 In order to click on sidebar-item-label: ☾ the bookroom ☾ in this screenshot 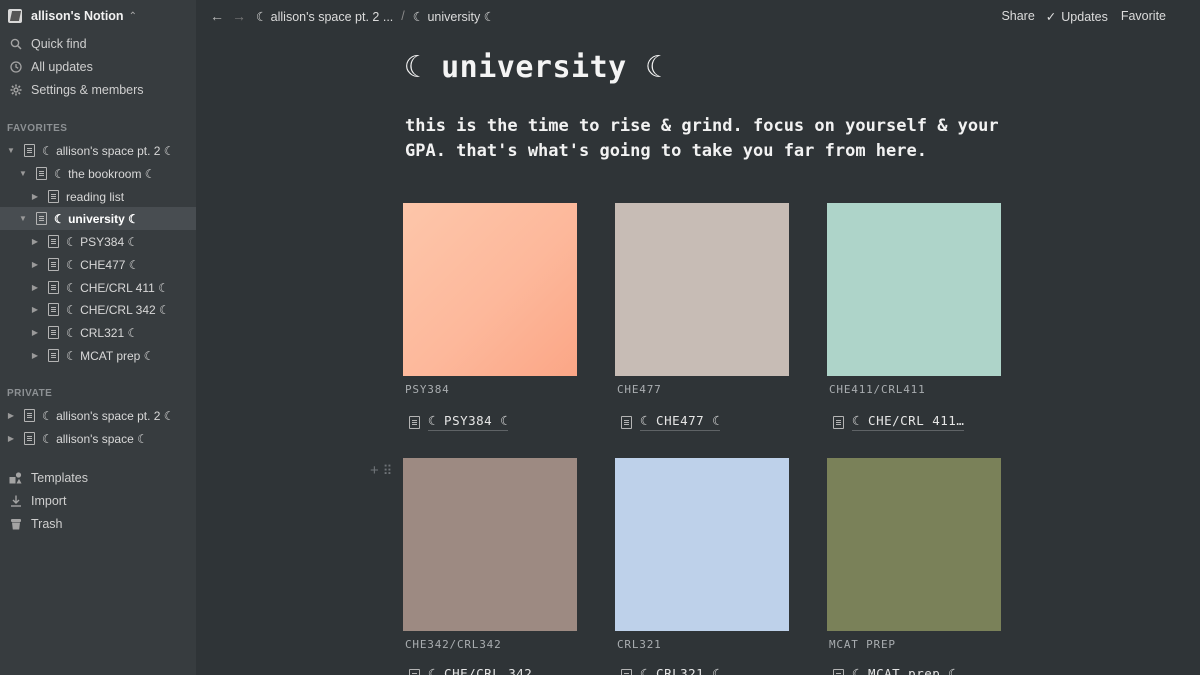, I will do `click(105, 173)`.